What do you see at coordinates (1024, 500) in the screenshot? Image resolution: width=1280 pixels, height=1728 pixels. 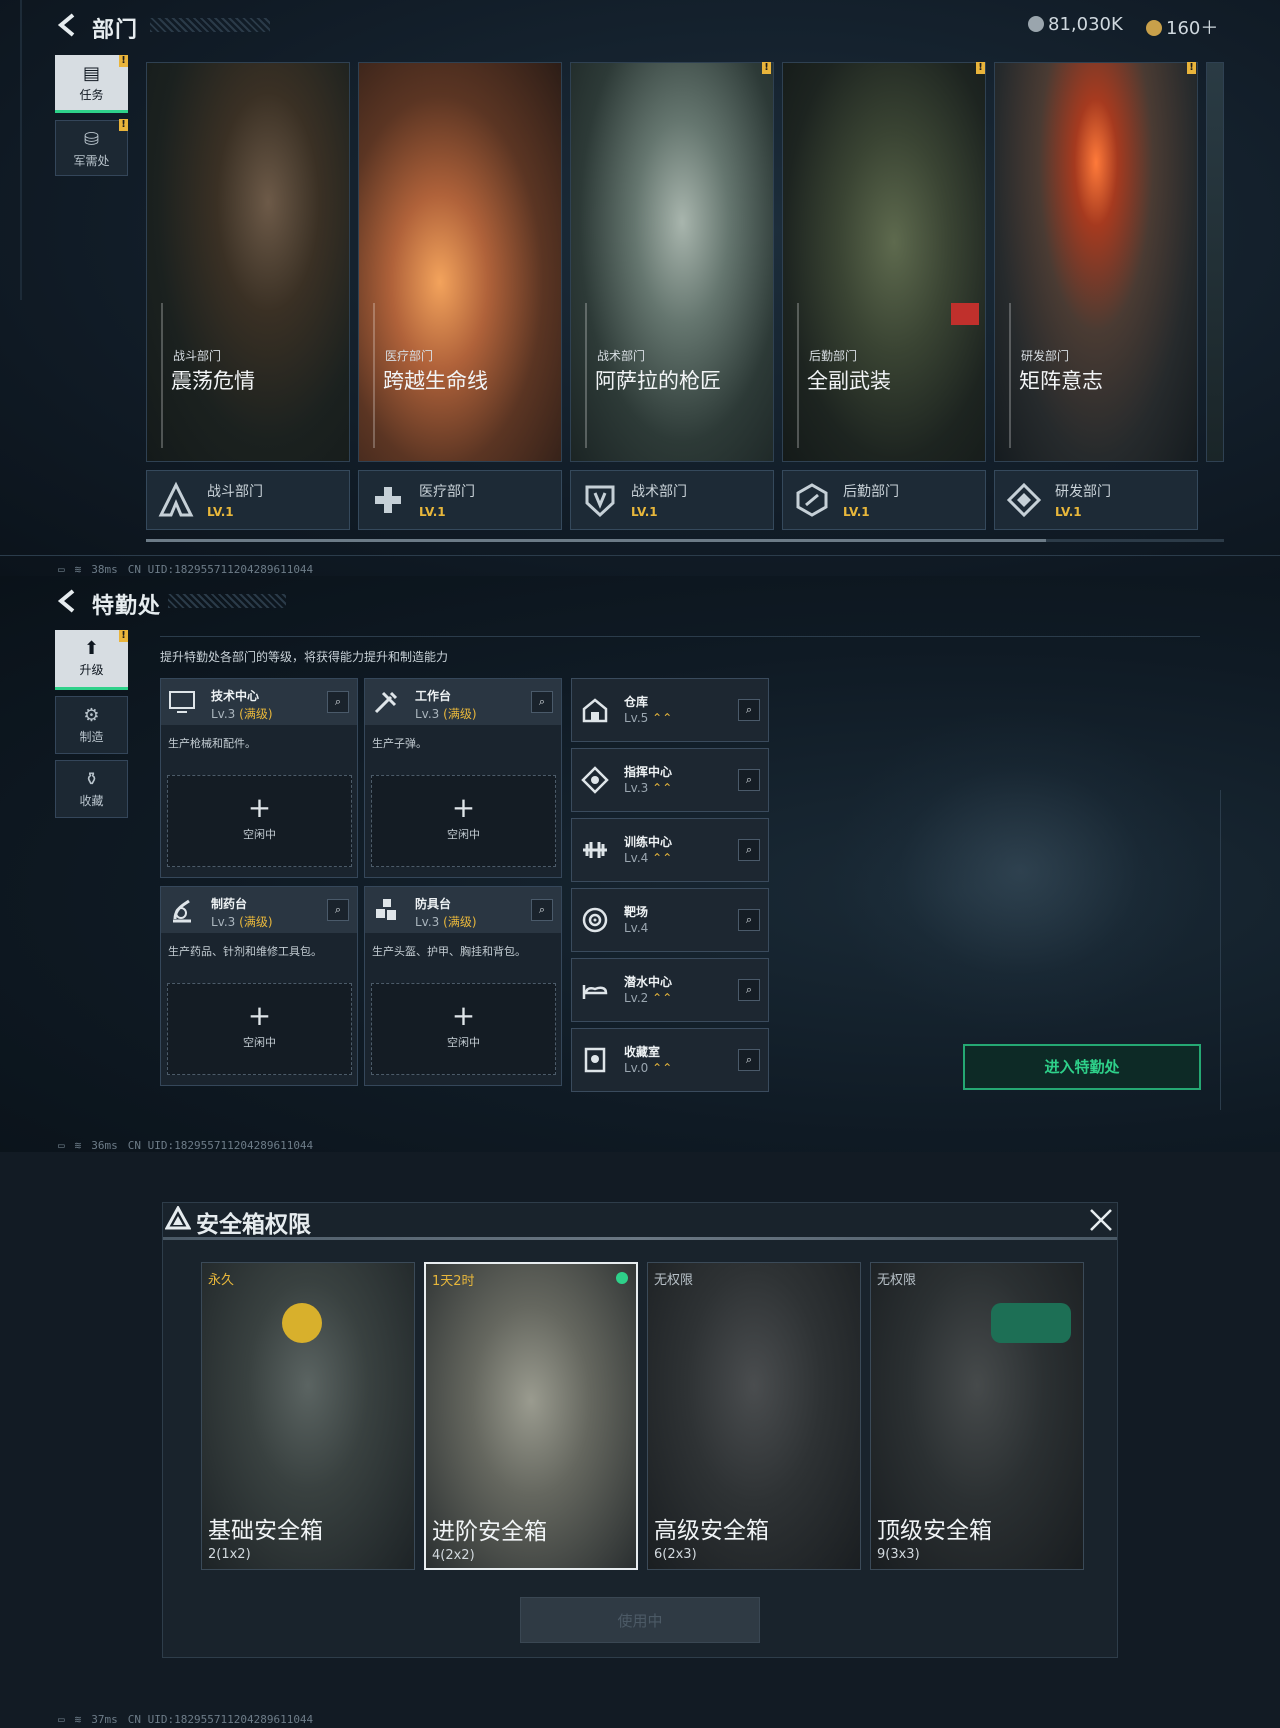 I see `research-dept-icon` at bounding box center [1024, 500].